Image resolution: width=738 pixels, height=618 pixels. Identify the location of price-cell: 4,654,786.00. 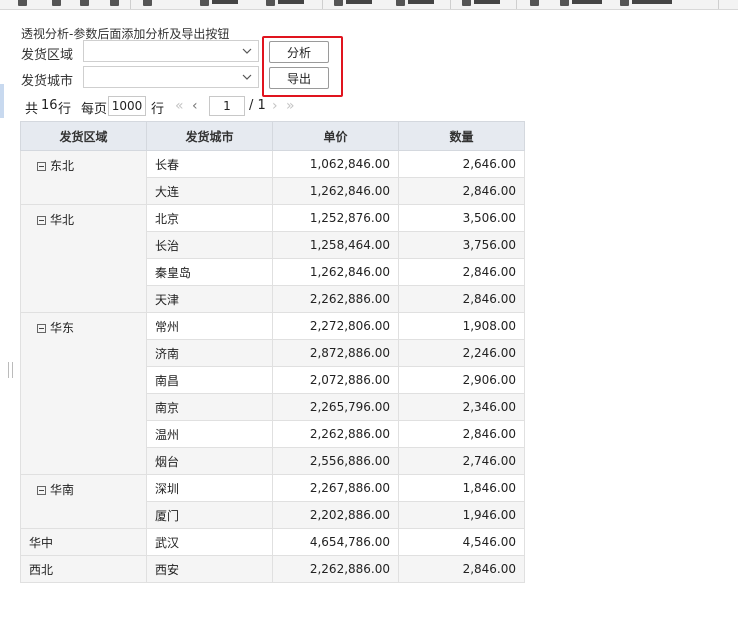
(335, 542).